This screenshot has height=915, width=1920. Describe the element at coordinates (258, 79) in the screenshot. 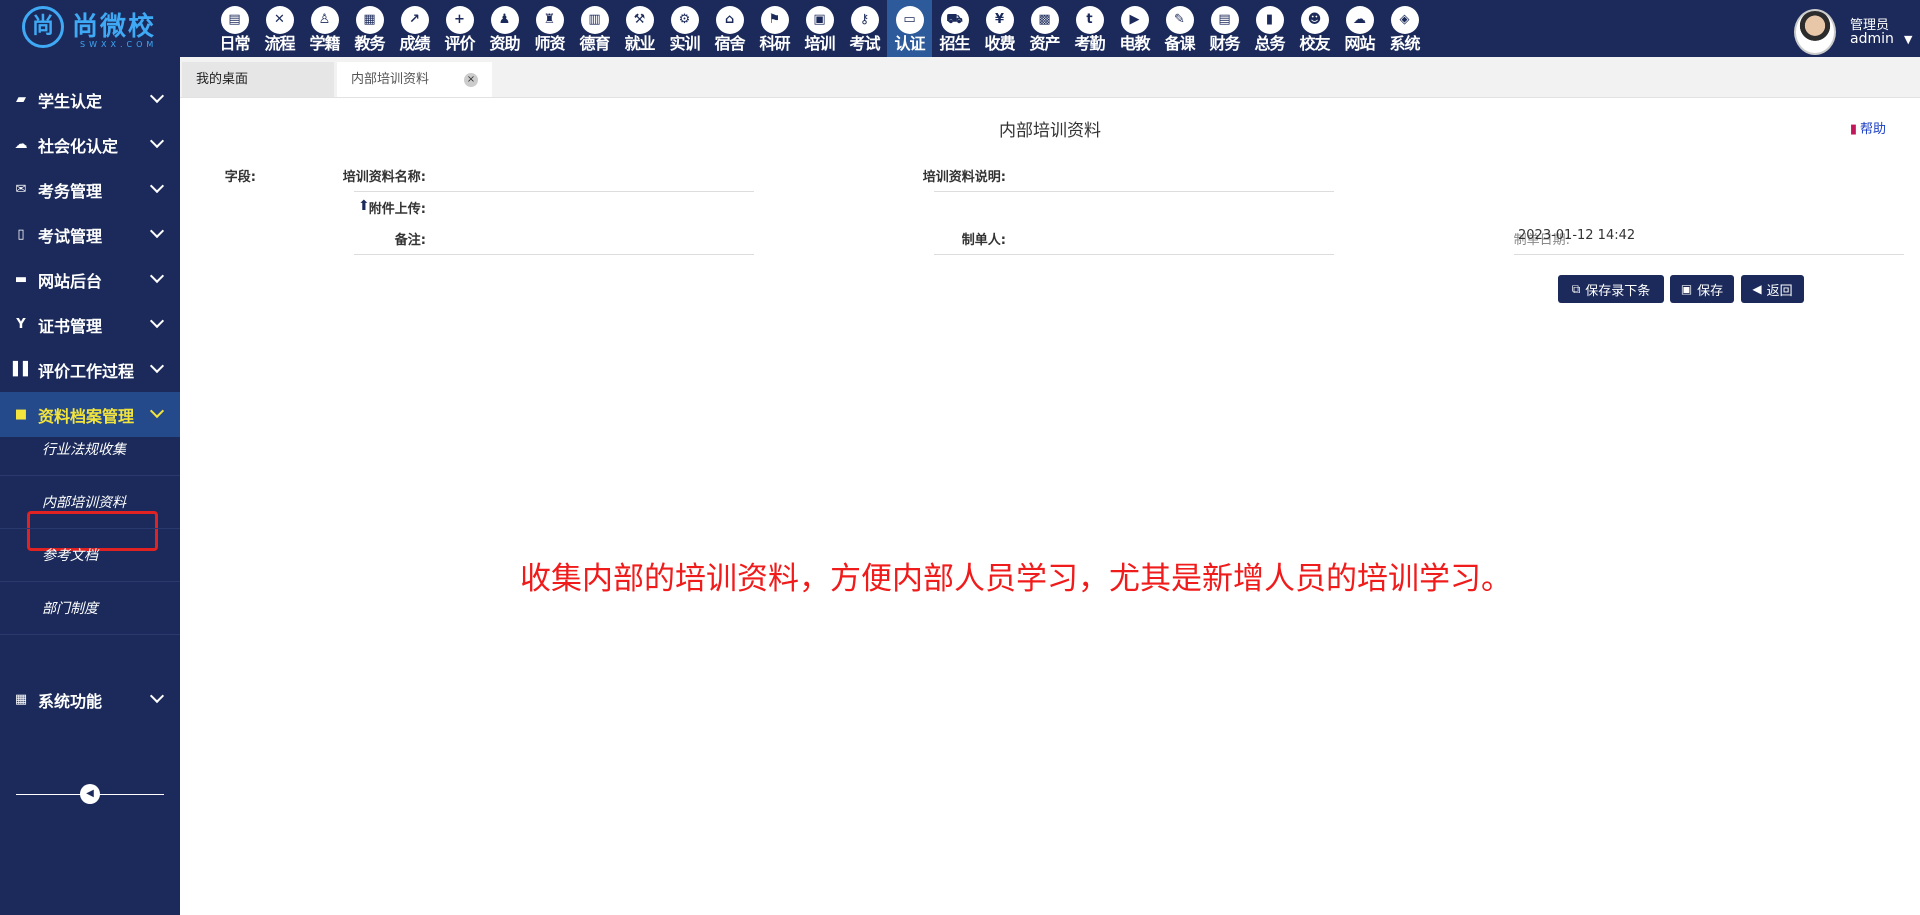

I see `tab-desktop: 我的桌面` at that location.